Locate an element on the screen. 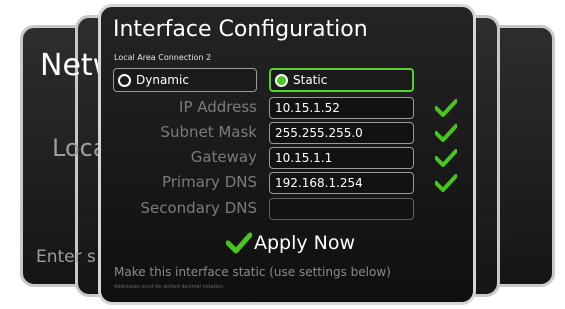 This screenshot has width=565, height=309. subnet-mask-label: Subnet Mask is located at coordinates (208, 132).